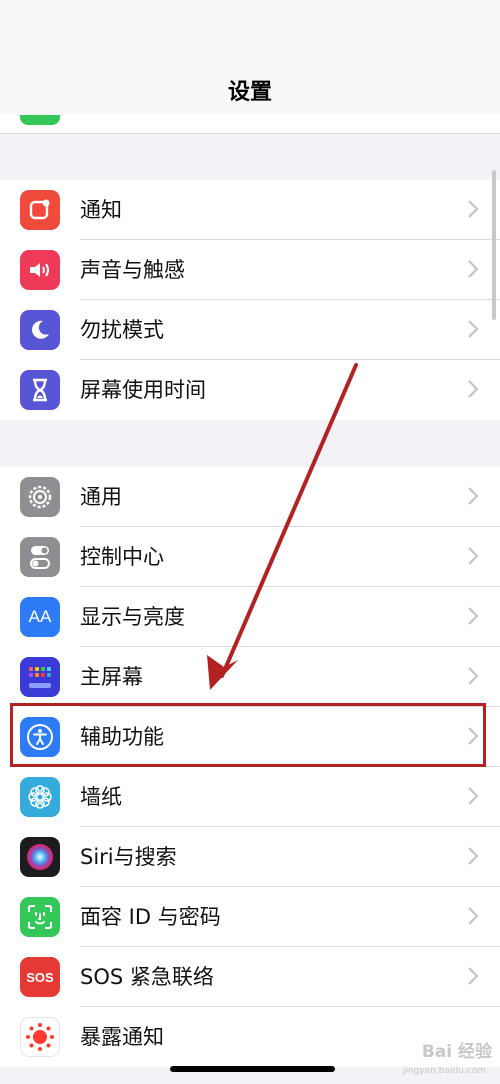 The width and height of the screenshot is (500, 1084). I want to click on scrollbar, so click(494, 245).